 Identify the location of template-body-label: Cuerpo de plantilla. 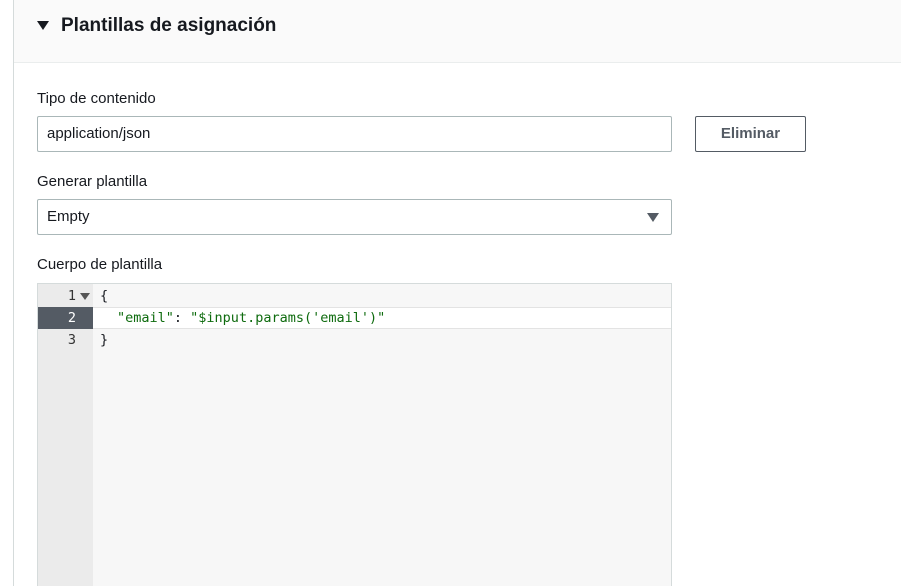
(100, 264).